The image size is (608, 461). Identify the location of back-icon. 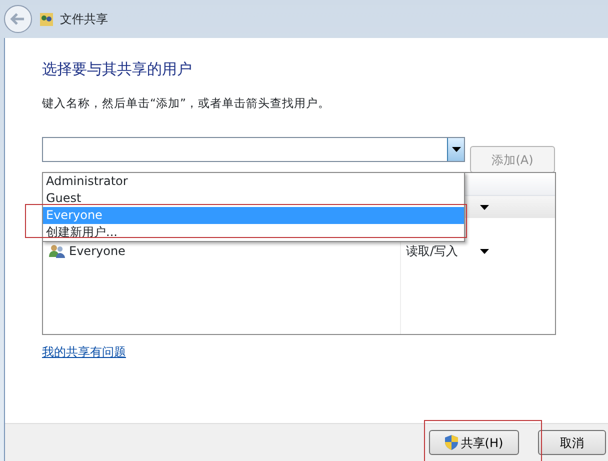
(18, 19).